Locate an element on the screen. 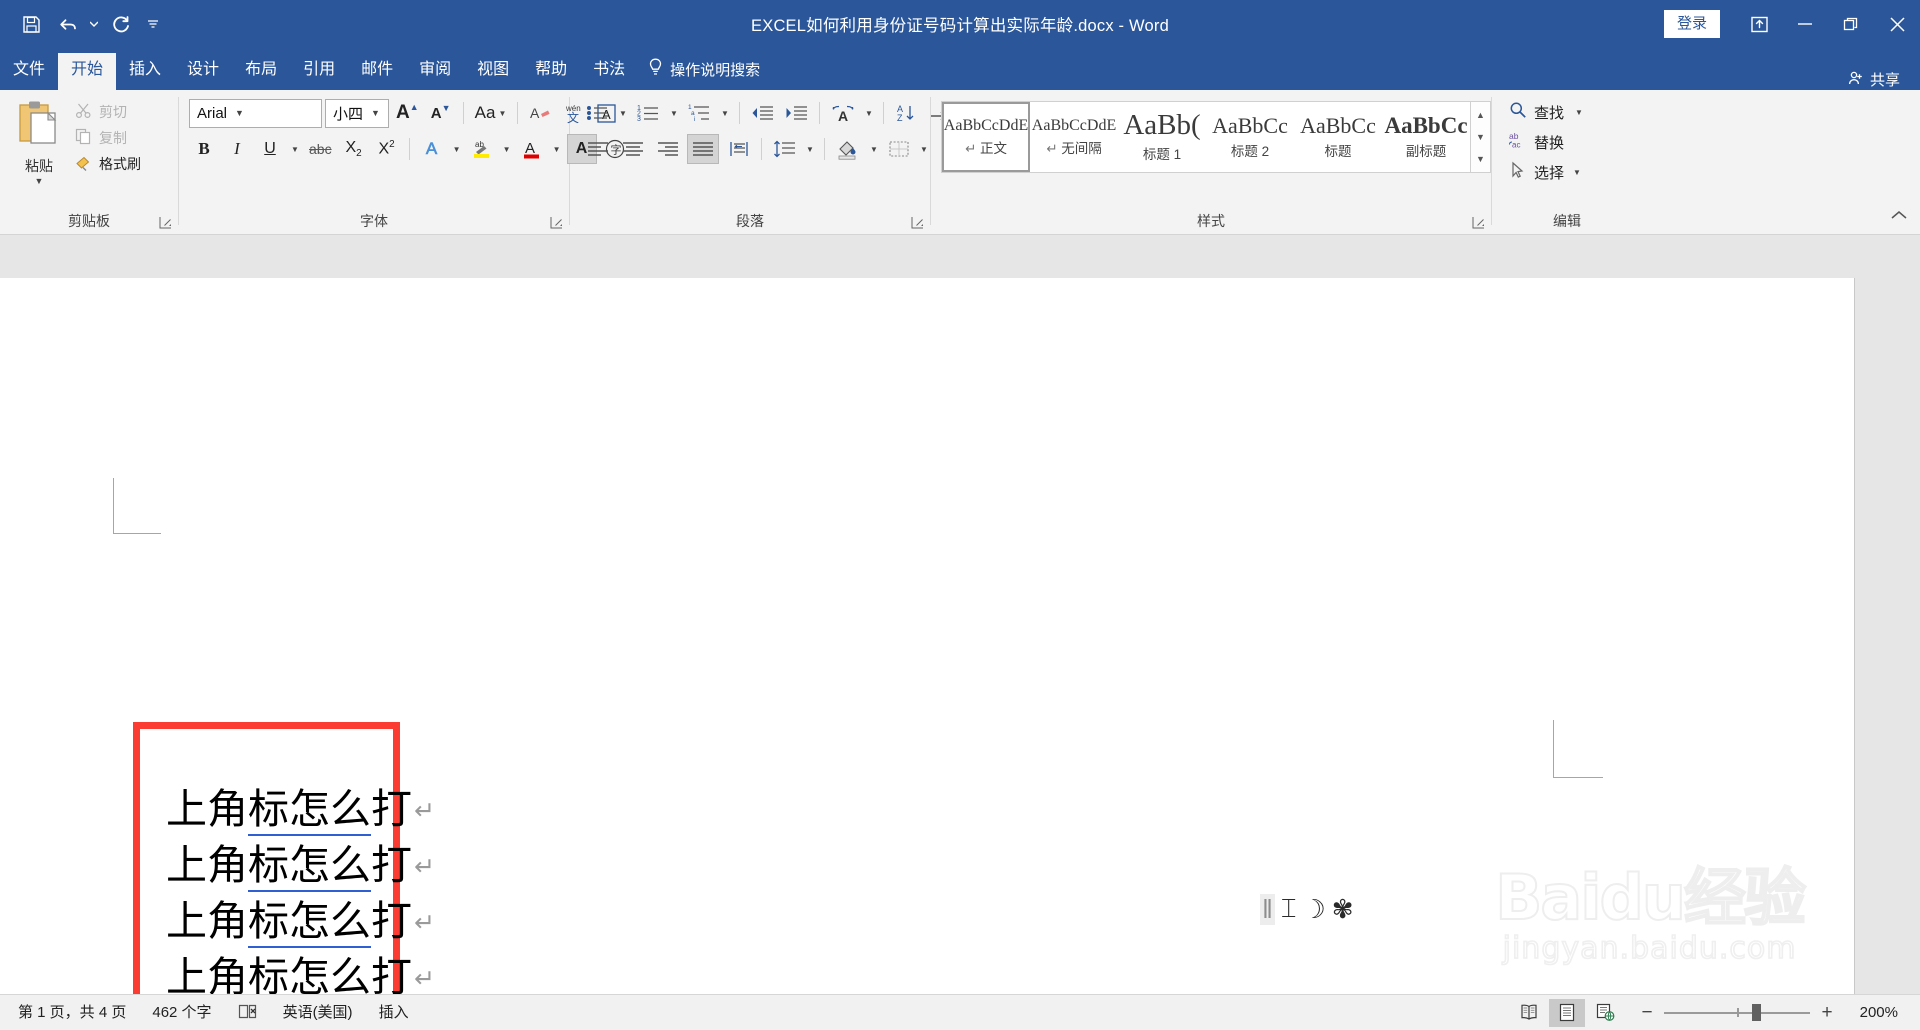 Image resolution: width=1920 pixels, height=1030 pixels. font-dialog-launcher is located at coordinates (556, 222).